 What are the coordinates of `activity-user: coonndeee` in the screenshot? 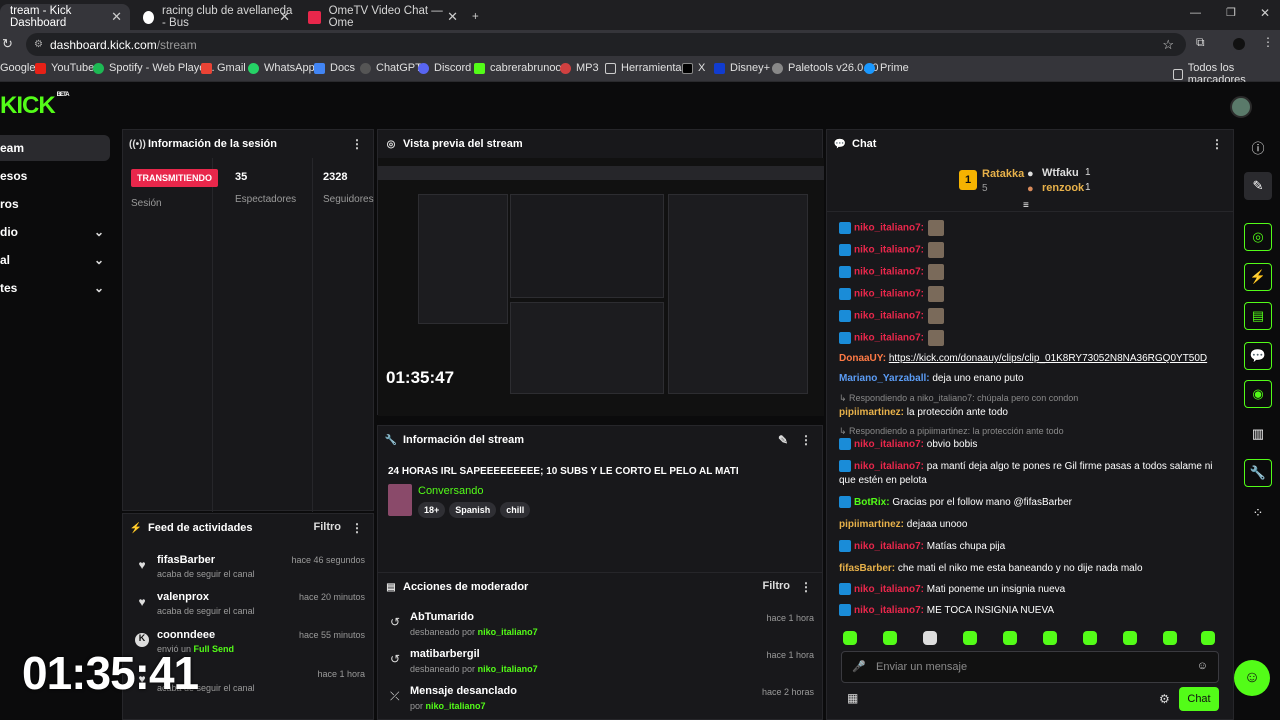 It's located at (186, 635).